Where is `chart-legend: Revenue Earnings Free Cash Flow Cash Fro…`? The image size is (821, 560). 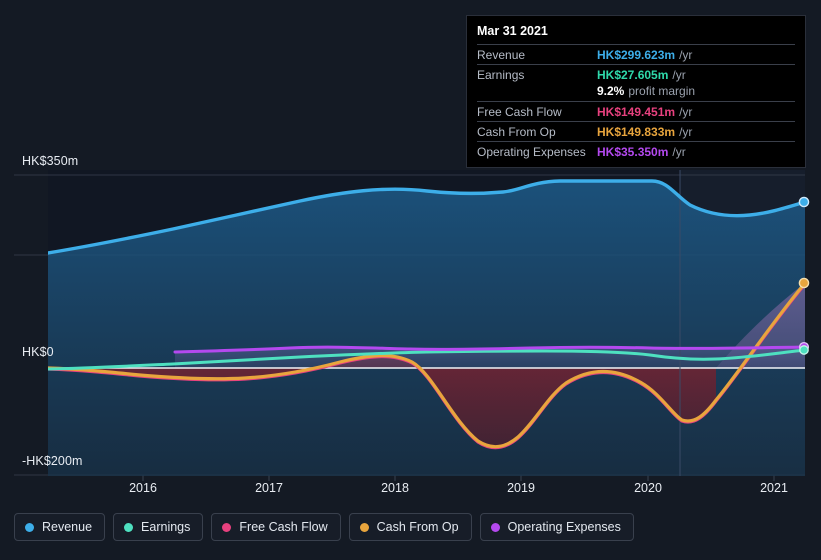
chart-legend: Revenue Earnings Free Cash Flow Cash Fro… is located at coordinates (324, 527).